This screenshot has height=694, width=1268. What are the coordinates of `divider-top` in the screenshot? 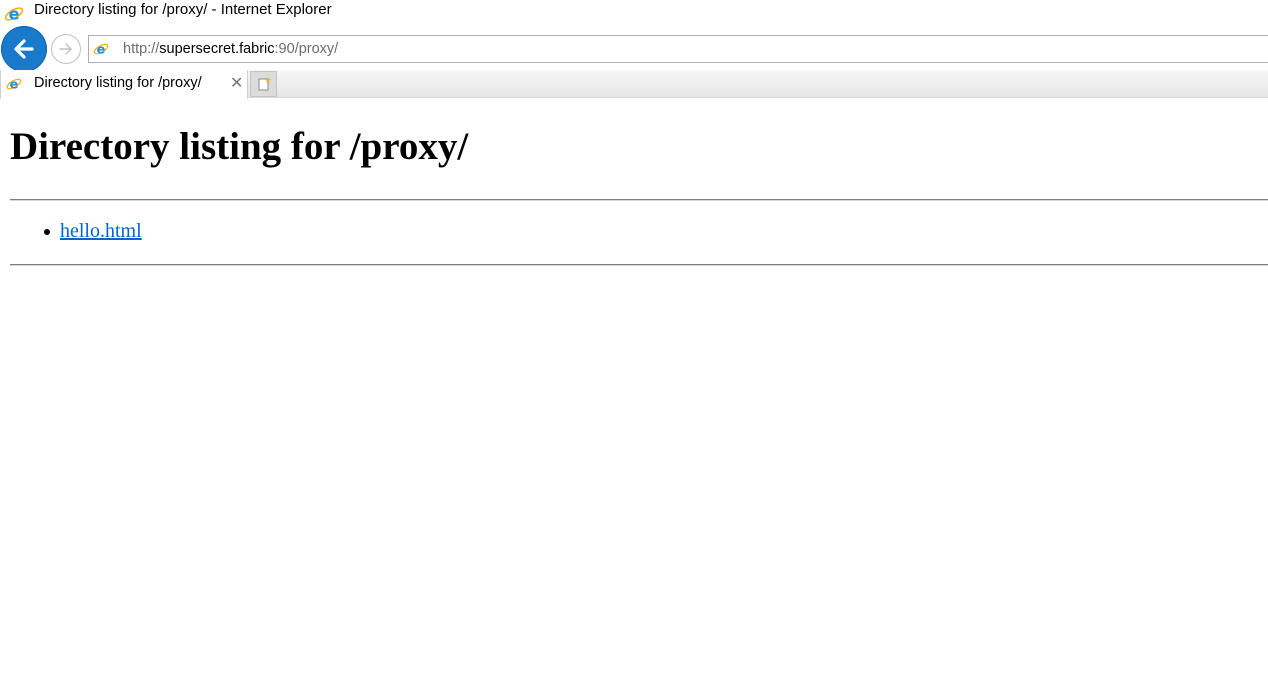 It's located at (639, 200).